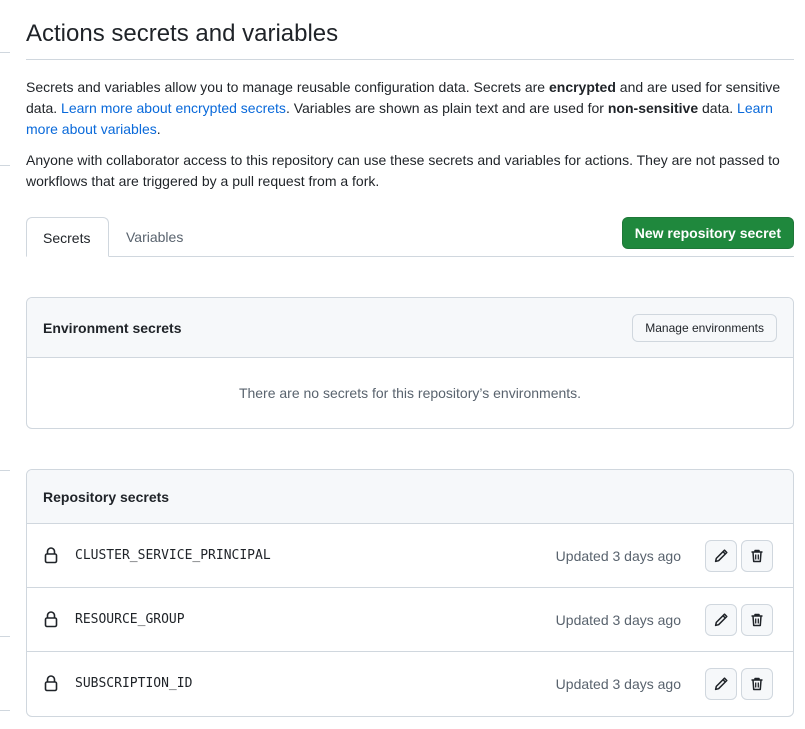 The image size is (805, 729). I want to click on title-divider, so click(410, 59).